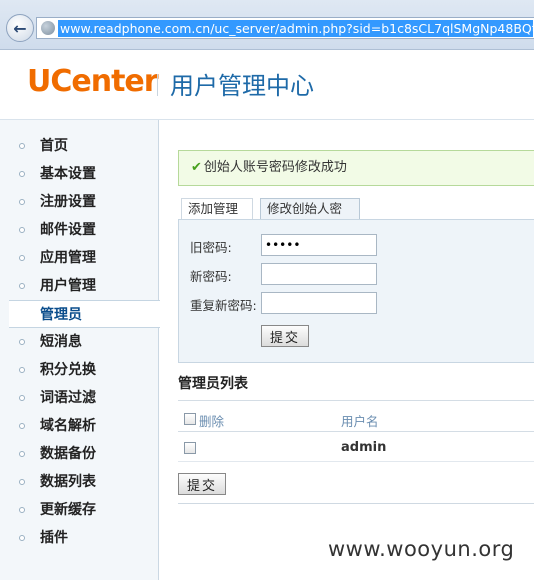  I want to click on sidebar-item-admins: 管理员, so click(84, 314).